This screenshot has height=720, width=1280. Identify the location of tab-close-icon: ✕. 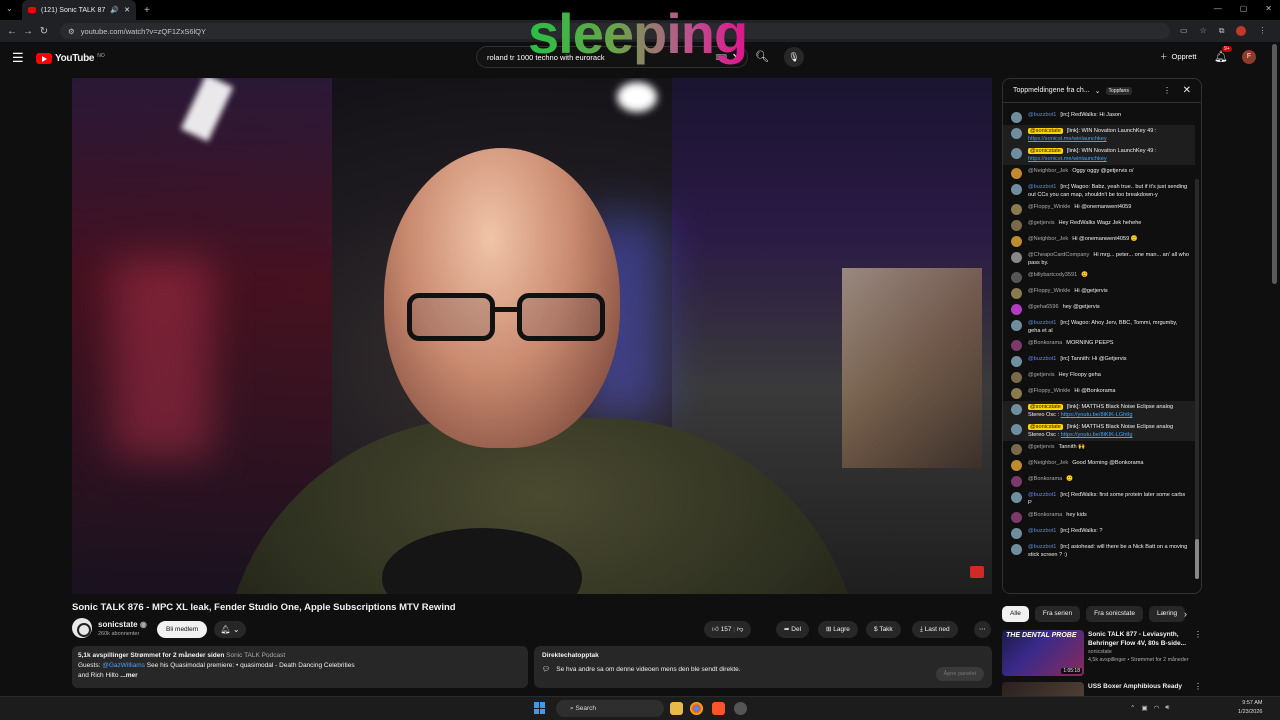
(127, 10).